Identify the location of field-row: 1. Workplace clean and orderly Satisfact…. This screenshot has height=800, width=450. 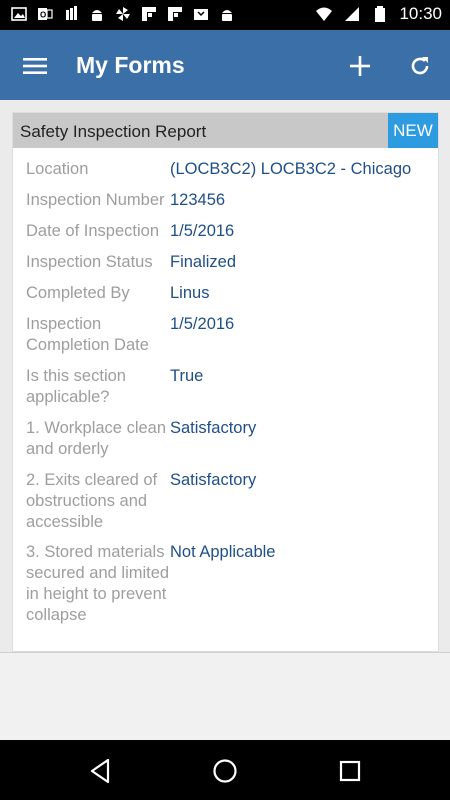
(225, 444).